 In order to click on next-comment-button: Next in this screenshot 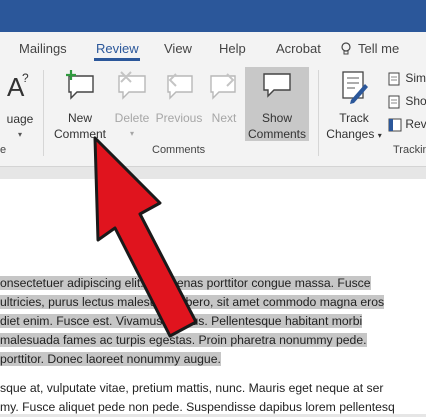, I will do `click(224, 98)`.